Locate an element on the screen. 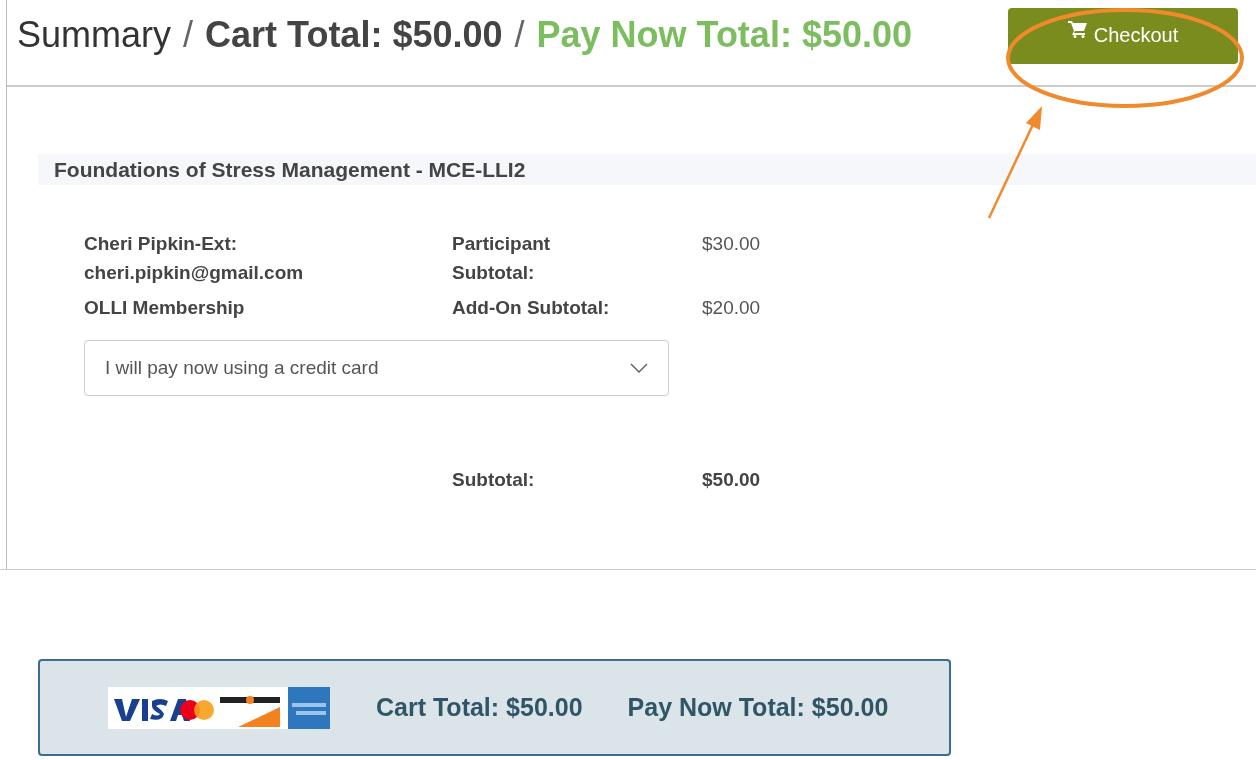  subtotal-label: Subtotal: is located at coordinates (494, 480).